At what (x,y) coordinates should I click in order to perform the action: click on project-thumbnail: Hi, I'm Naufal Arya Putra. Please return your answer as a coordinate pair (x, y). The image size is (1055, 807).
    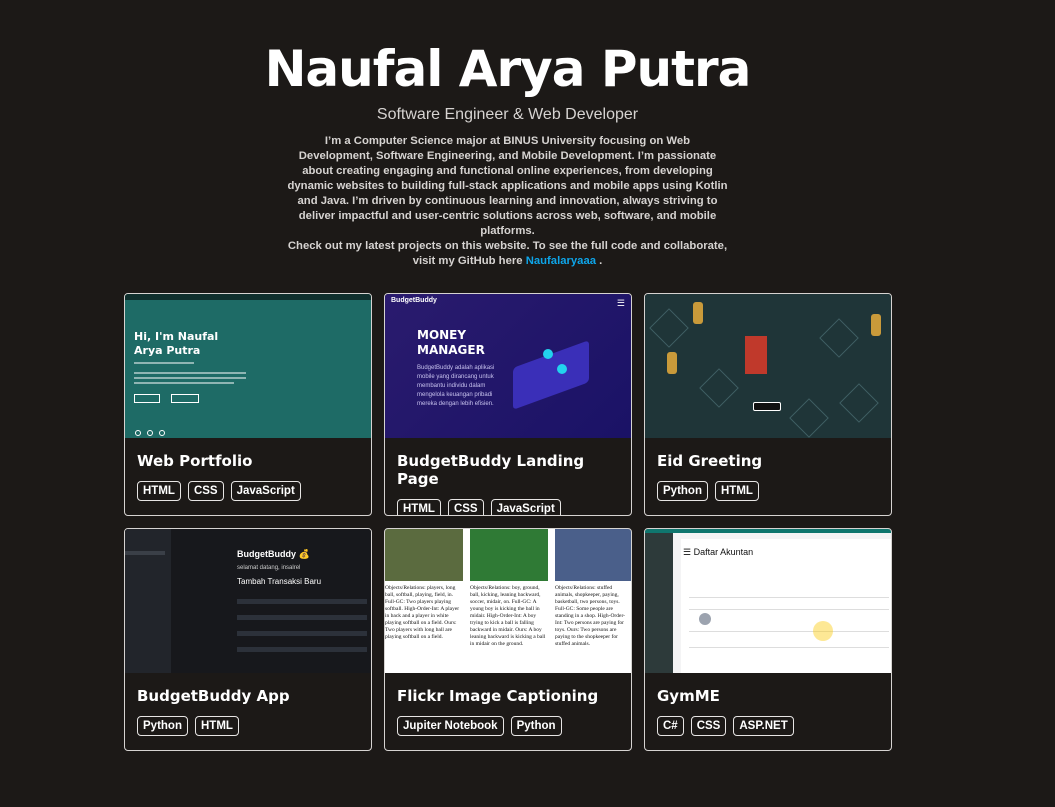
    Looking at the image, I should click on (248, 366).